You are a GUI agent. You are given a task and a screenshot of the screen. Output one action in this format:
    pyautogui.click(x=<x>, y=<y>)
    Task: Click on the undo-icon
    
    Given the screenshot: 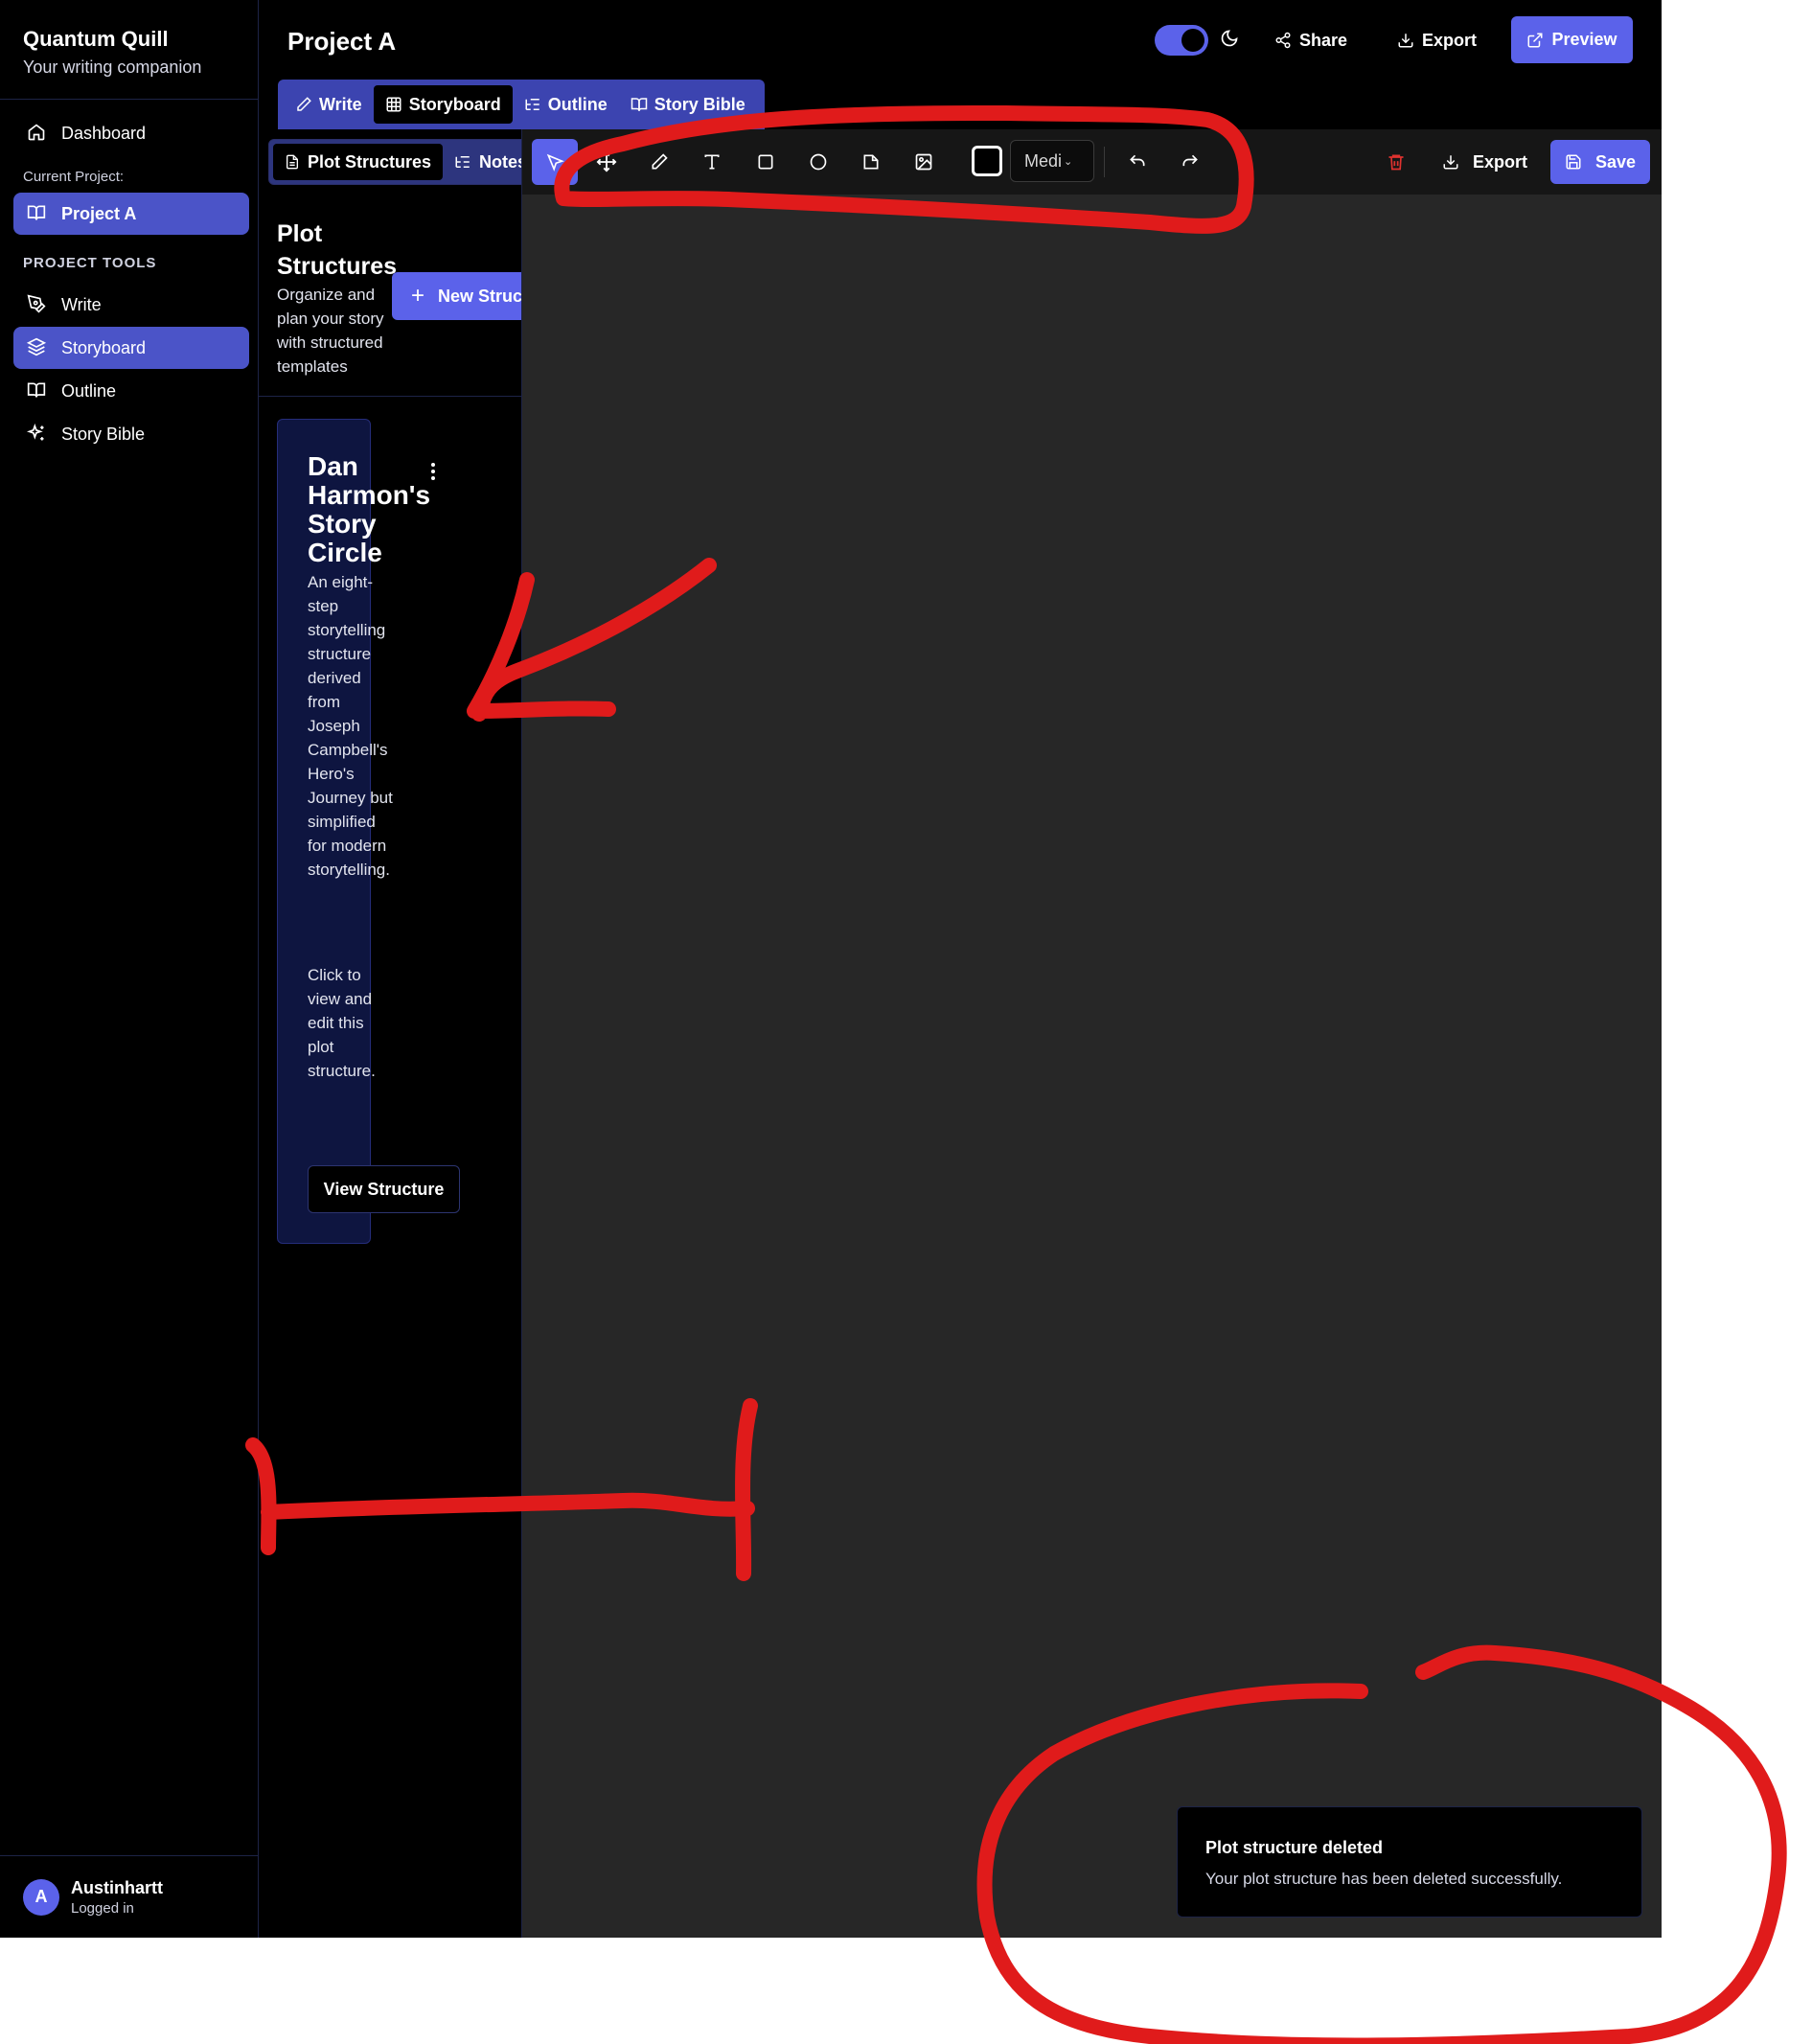 What is the action you would take?
    pyautogui.click(x=1137, y=162)
    